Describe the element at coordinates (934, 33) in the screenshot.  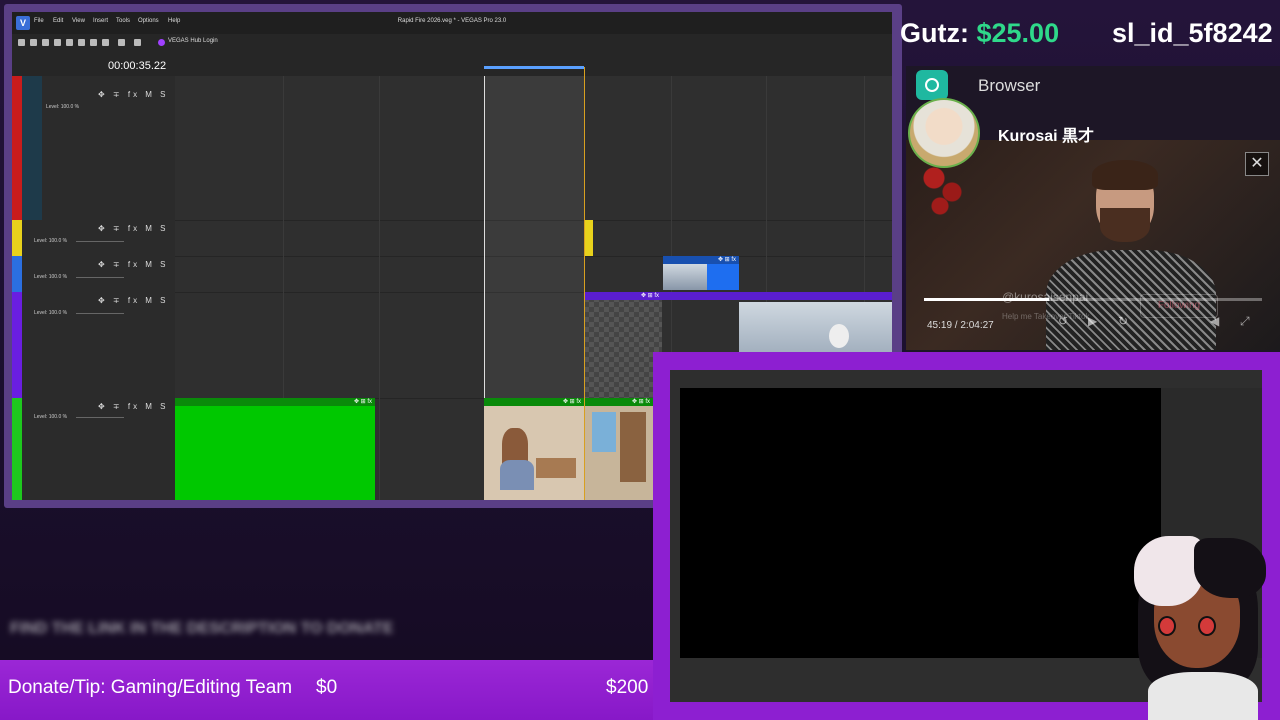
I see `gutz-label: Gutz:` at that location.